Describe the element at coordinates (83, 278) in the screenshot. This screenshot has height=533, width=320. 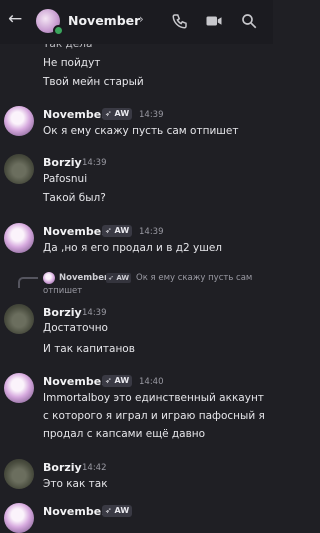
I see `reply-author: November` at that location.